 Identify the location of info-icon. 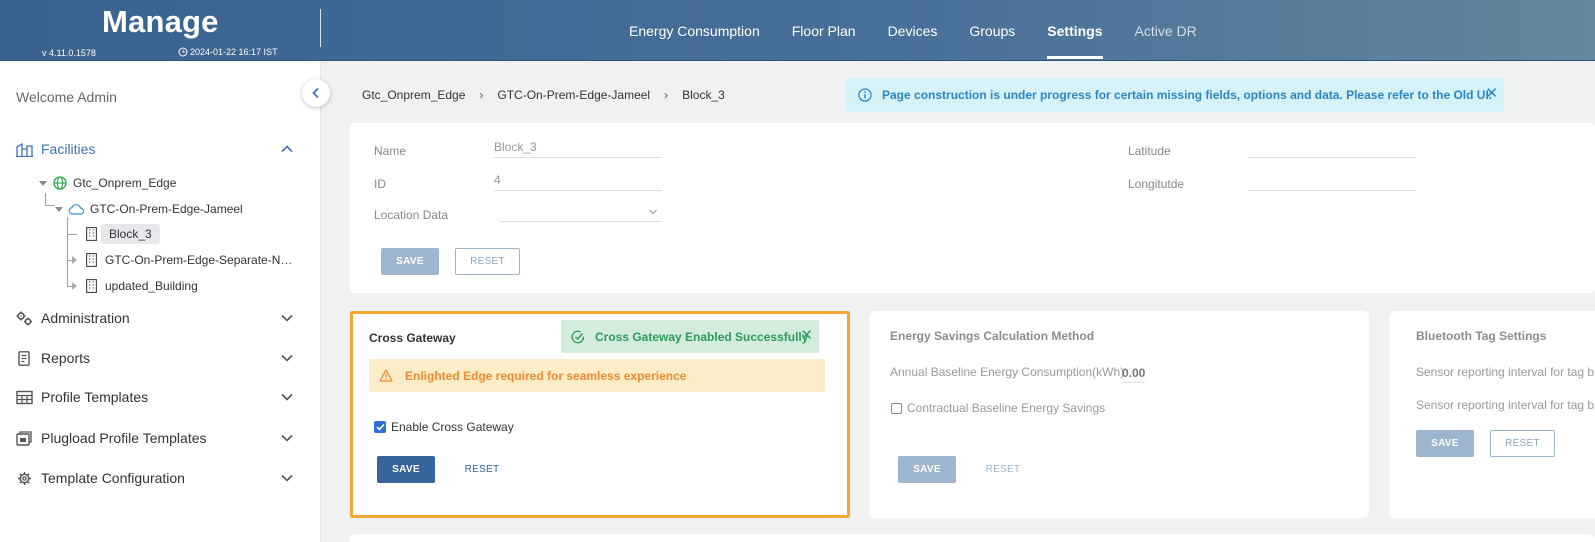
(865, 95).